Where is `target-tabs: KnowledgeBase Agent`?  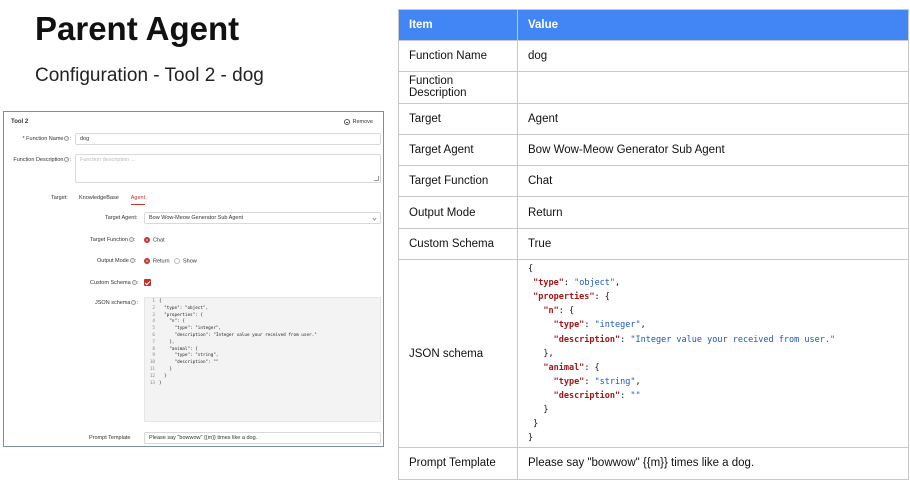 target-tabs: KnowledgeBase Agent is located at coordinates (112, 200).